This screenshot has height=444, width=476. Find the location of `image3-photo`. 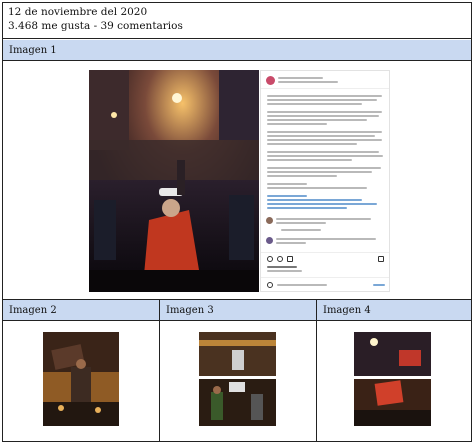

image3-photo is located at coordinates (237, 379).